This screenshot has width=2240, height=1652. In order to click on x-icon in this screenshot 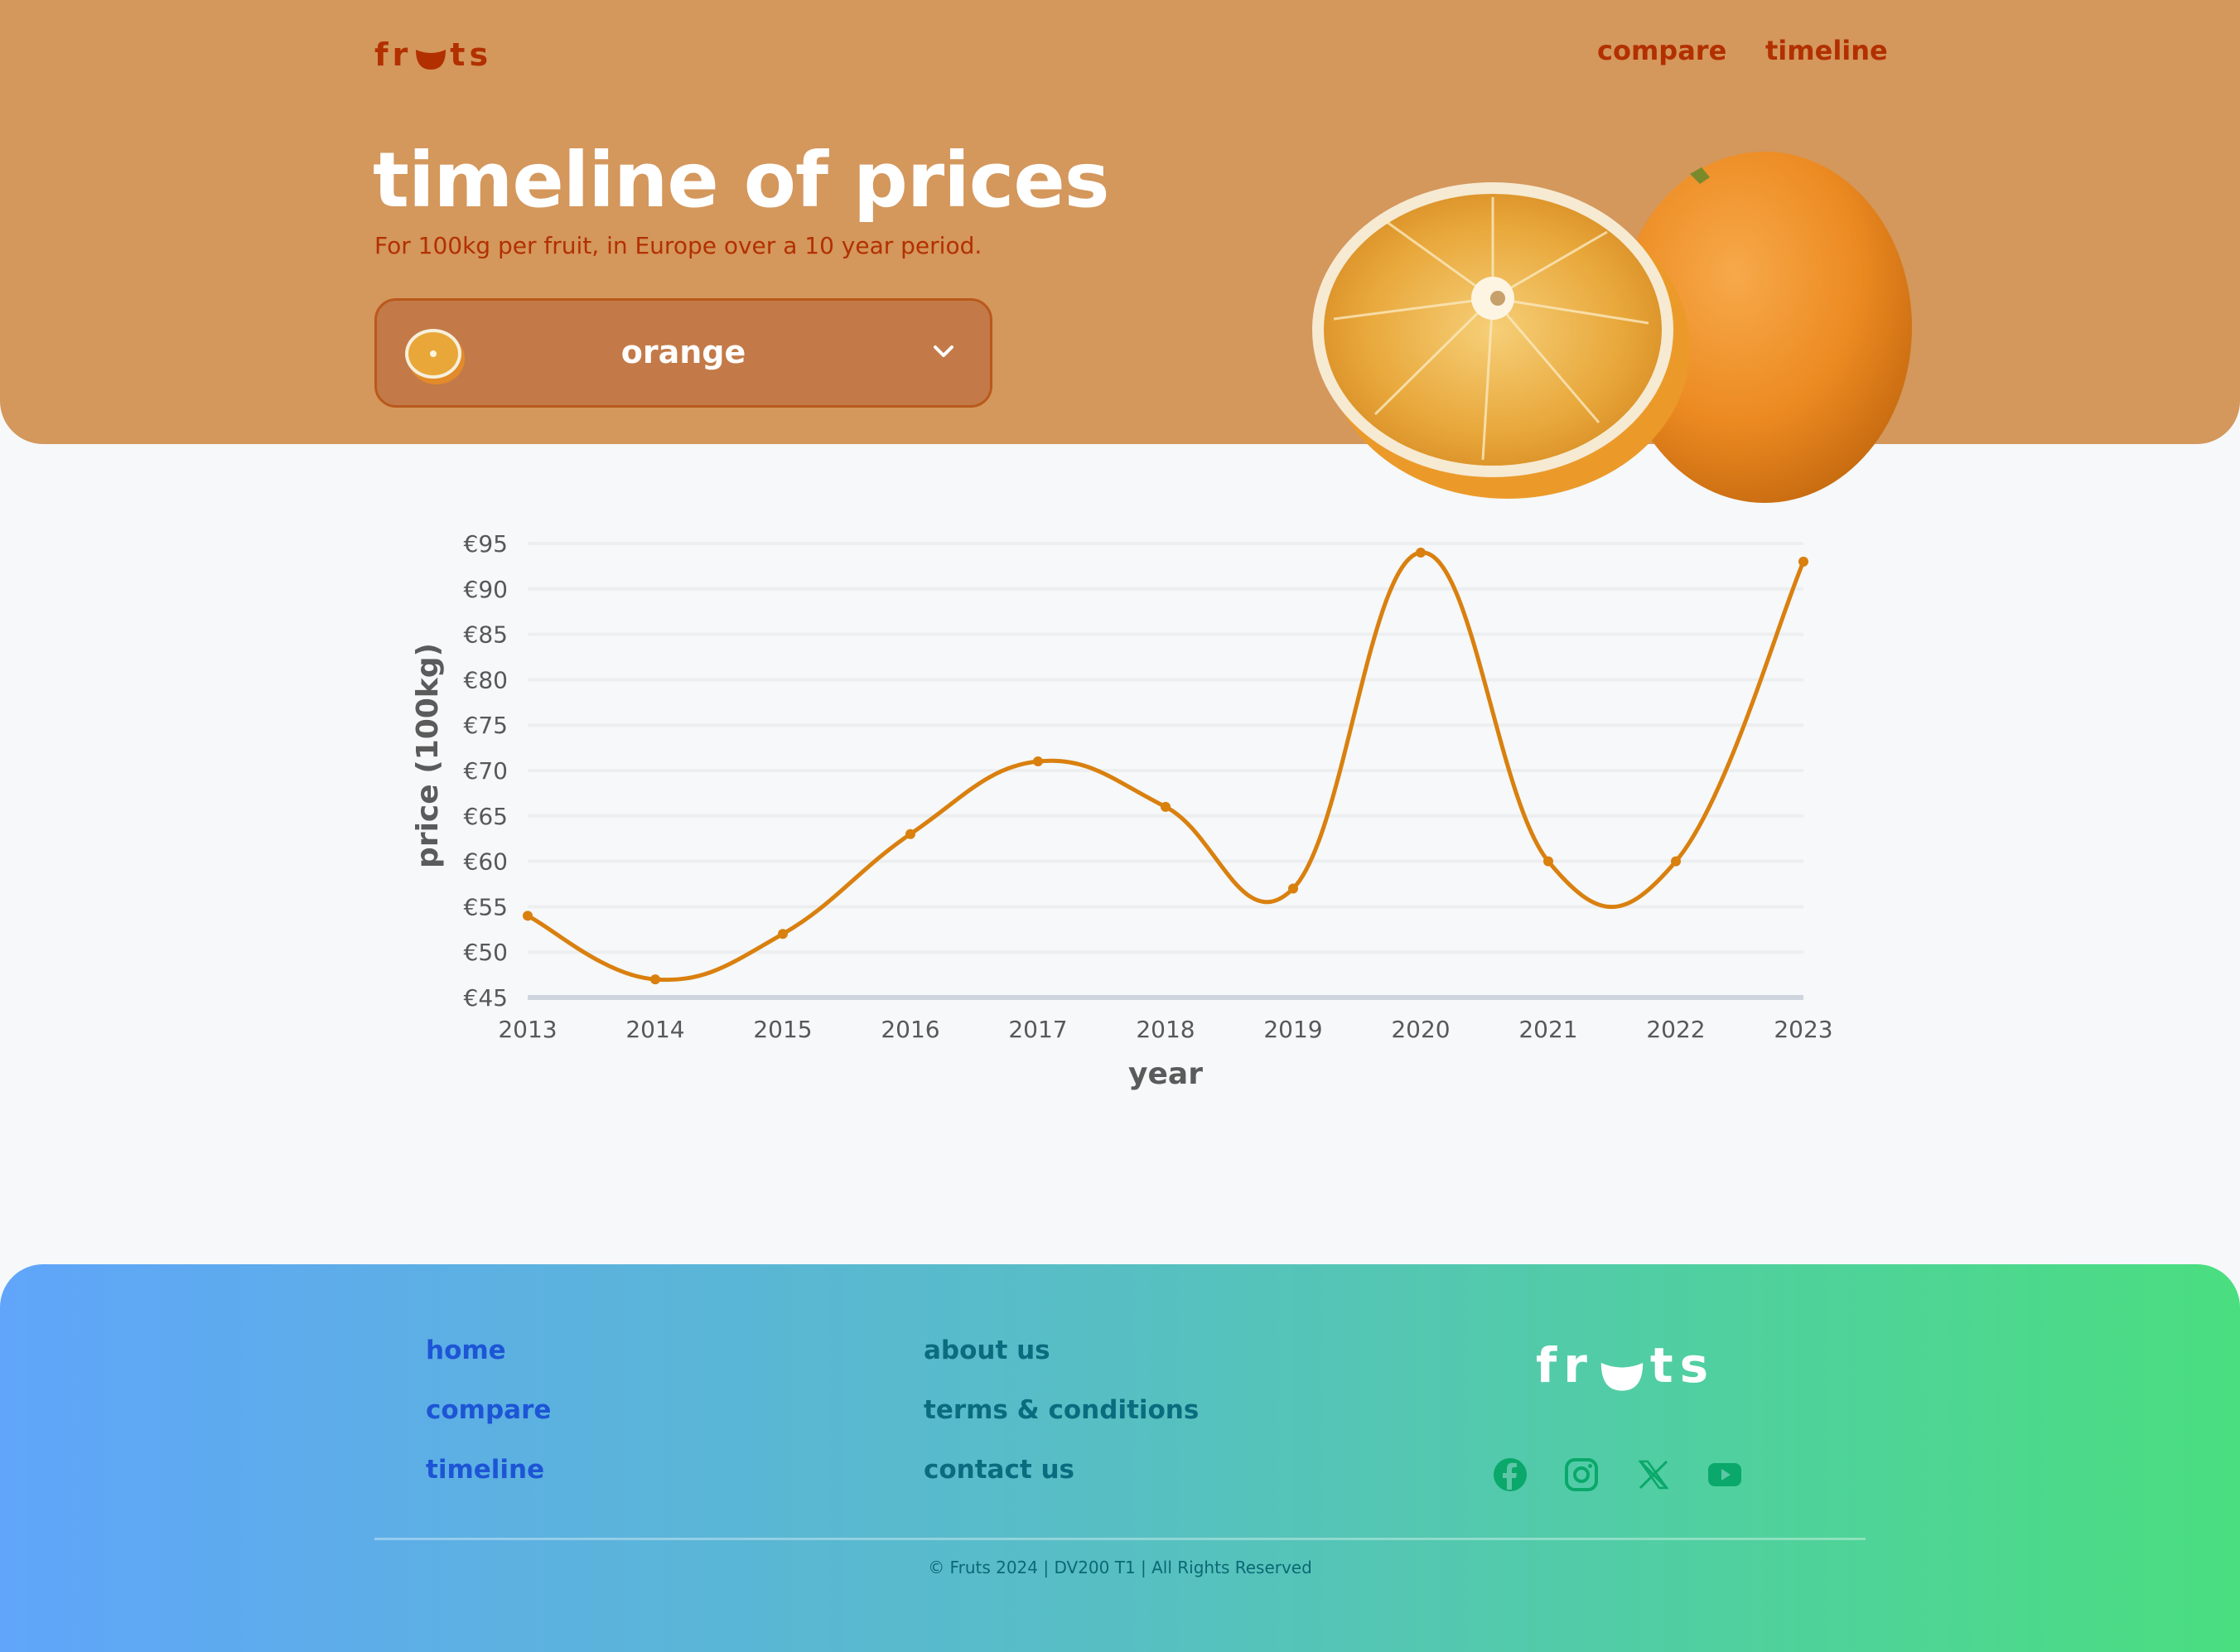, I will do `click(1653, 1474)`.